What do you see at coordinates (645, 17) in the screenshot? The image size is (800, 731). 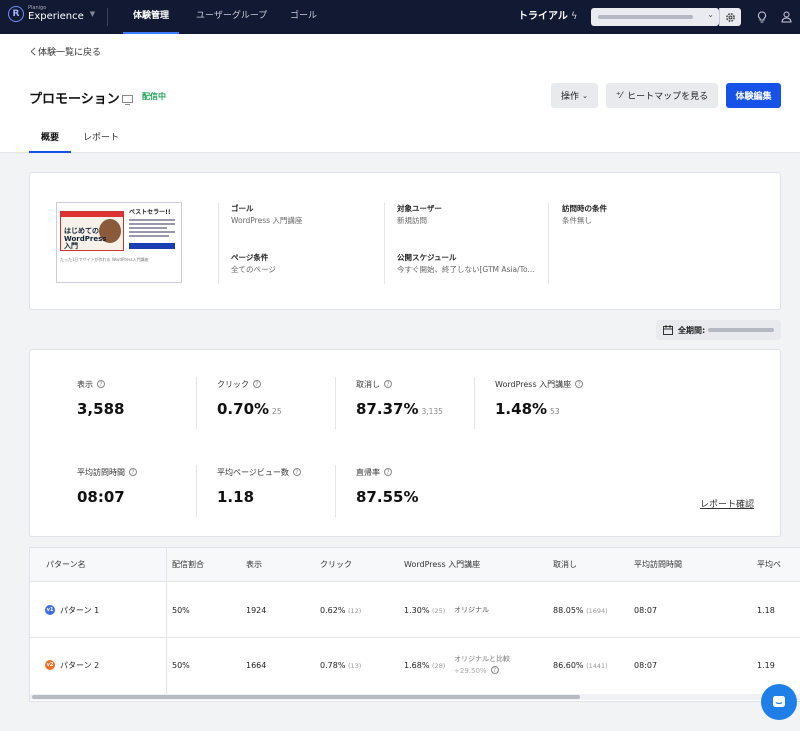 I see `account-name-redacted` at bounding box center [645, 17].